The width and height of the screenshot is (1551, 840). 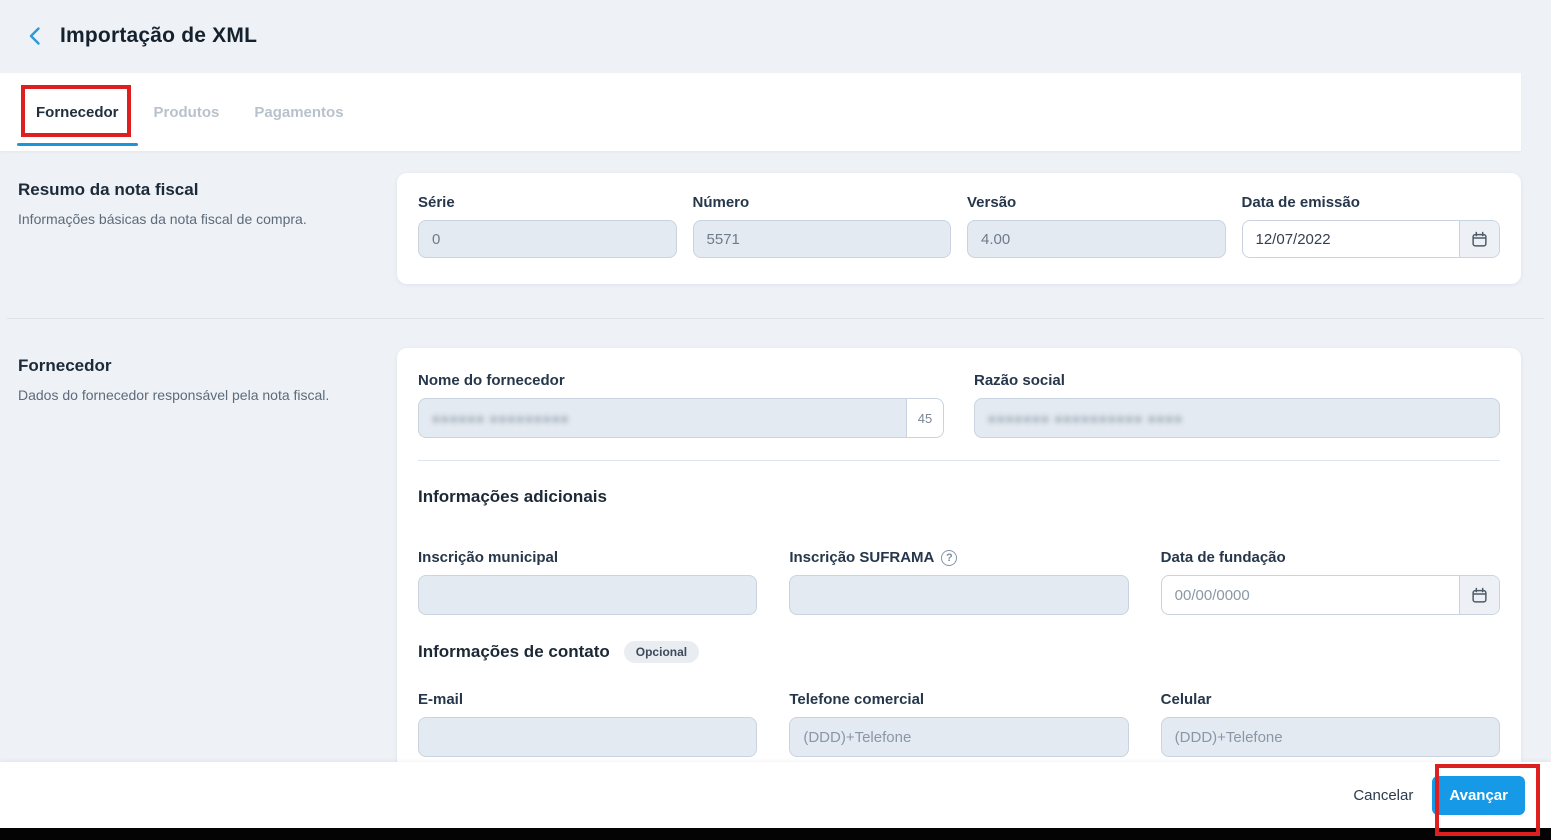 What do you see at coordinates (1310, 595) in the screenshot?
I see `data-fundacao-input: 00/00/0000` at bounding box center [1310, 595].